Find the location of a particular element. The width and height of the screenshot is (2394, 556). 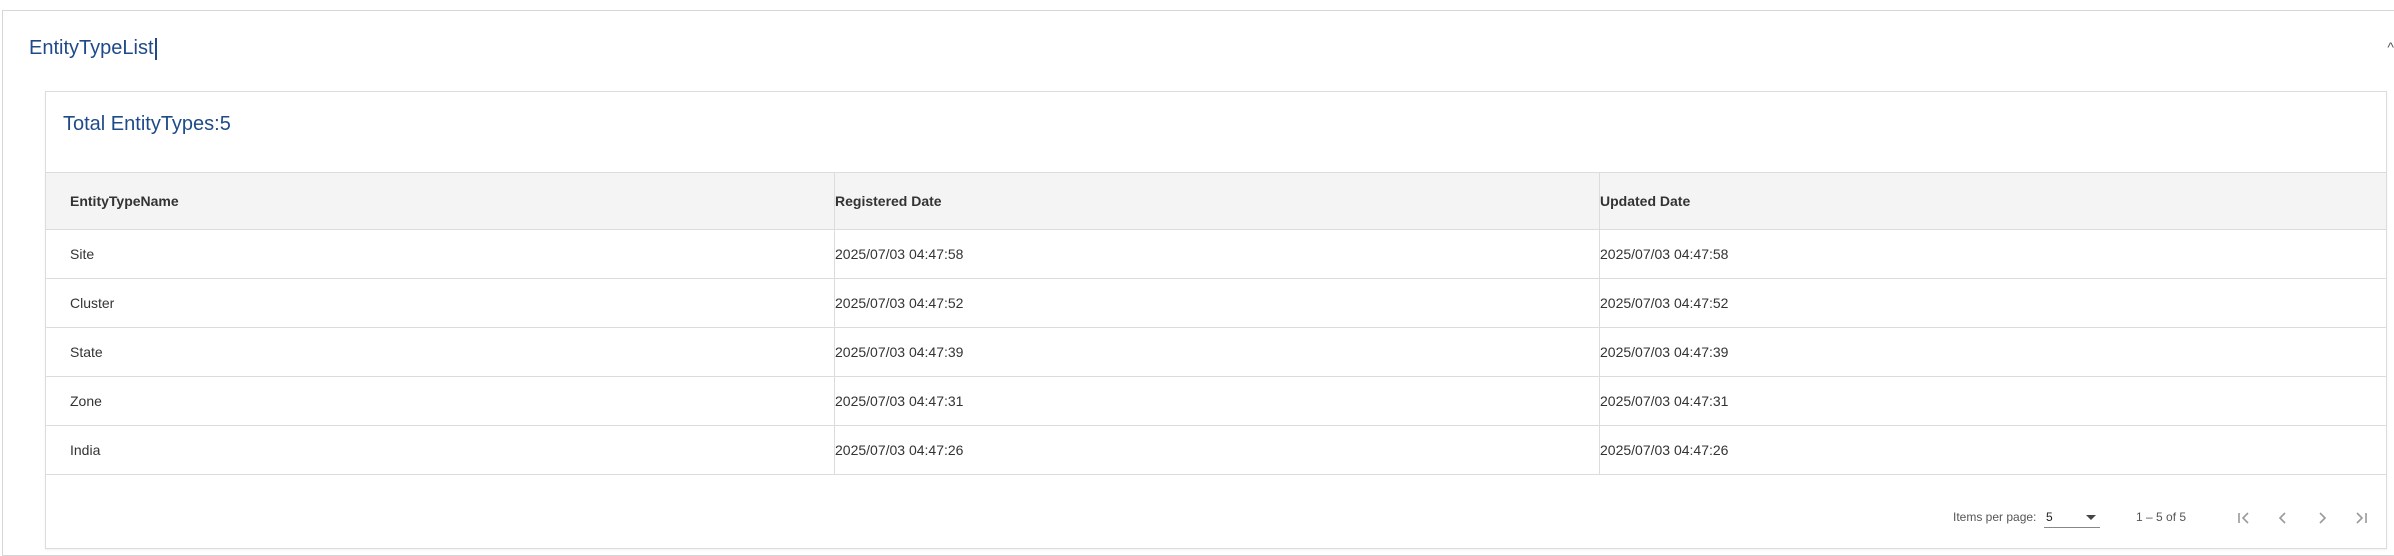

previous-page-icon is located at coordinates (2282, 518).